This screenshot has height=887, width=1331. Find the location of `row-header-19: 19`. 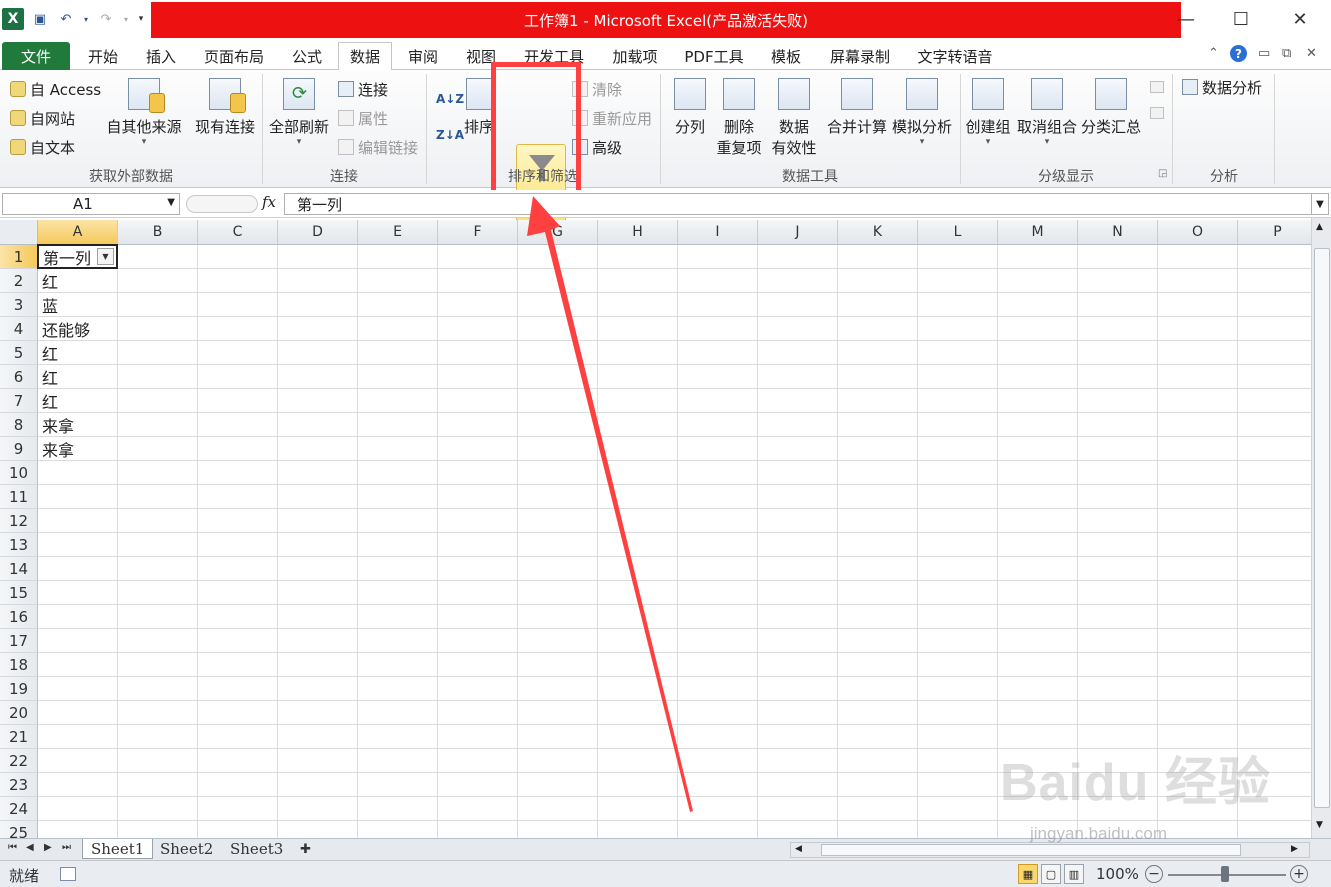

row-header-19: 19 is located at coordinates (19, 689).